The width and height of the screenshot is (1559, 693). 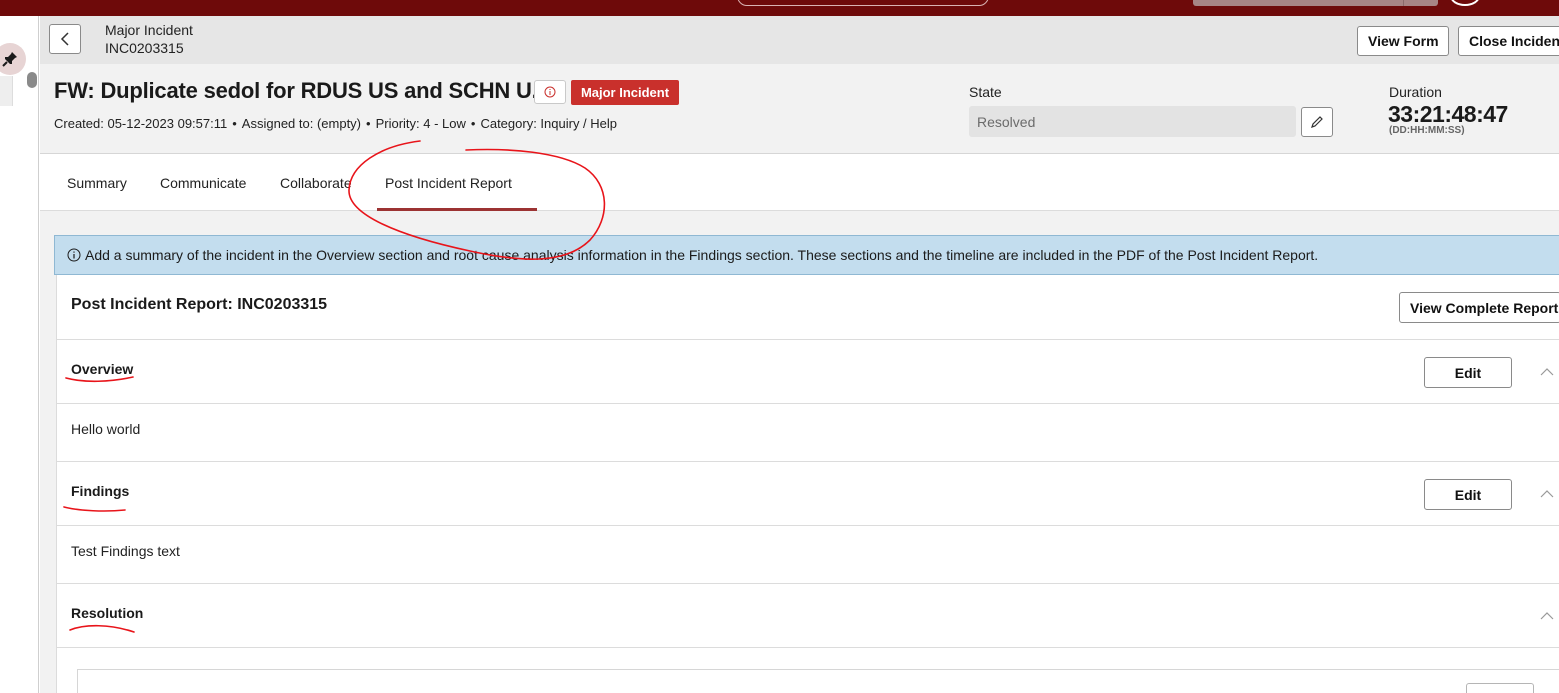 I want to click on pin-icon, so click(x=13, y=59).